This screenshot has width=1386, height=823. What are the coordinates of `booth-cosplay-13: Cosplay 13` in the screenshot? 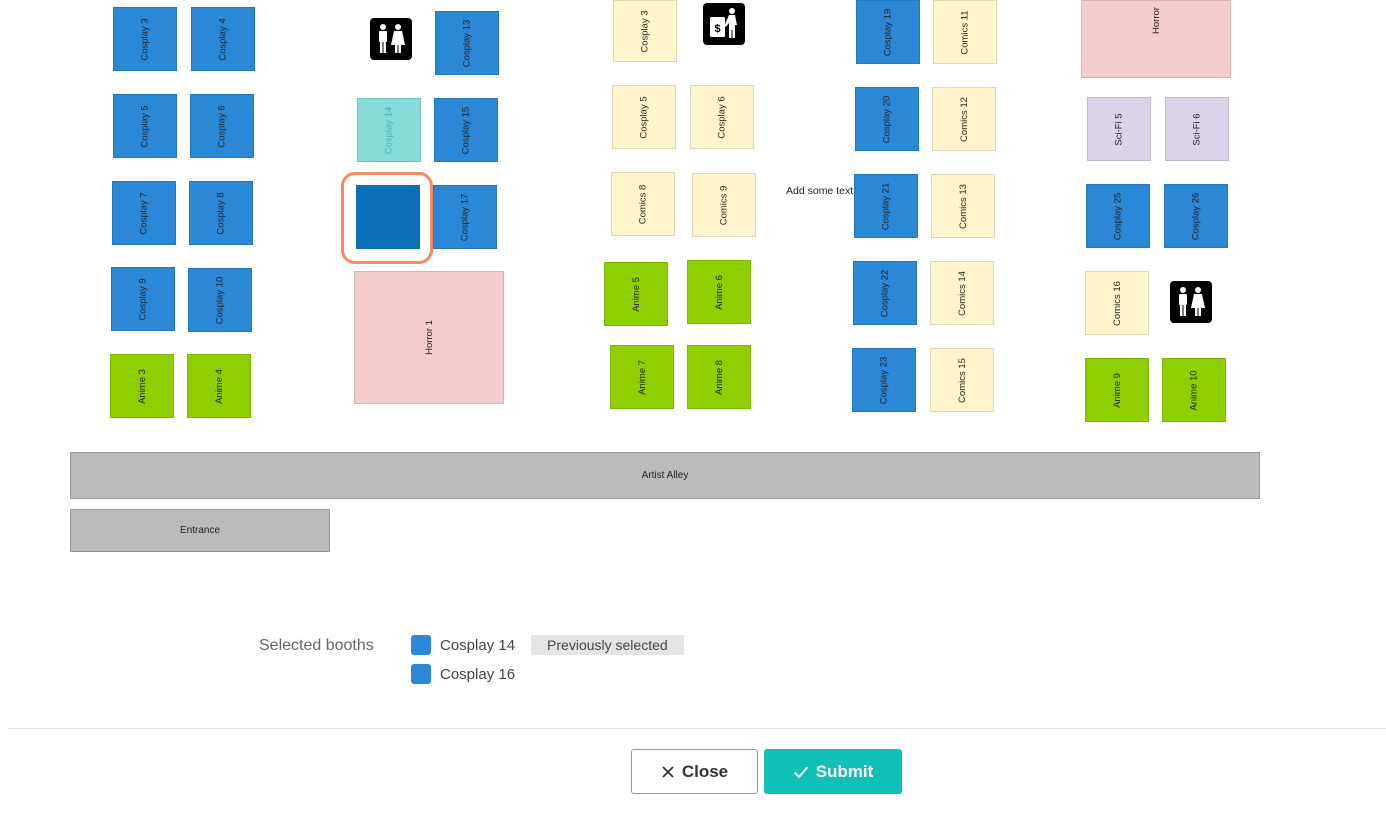 It's located at (467, 43).